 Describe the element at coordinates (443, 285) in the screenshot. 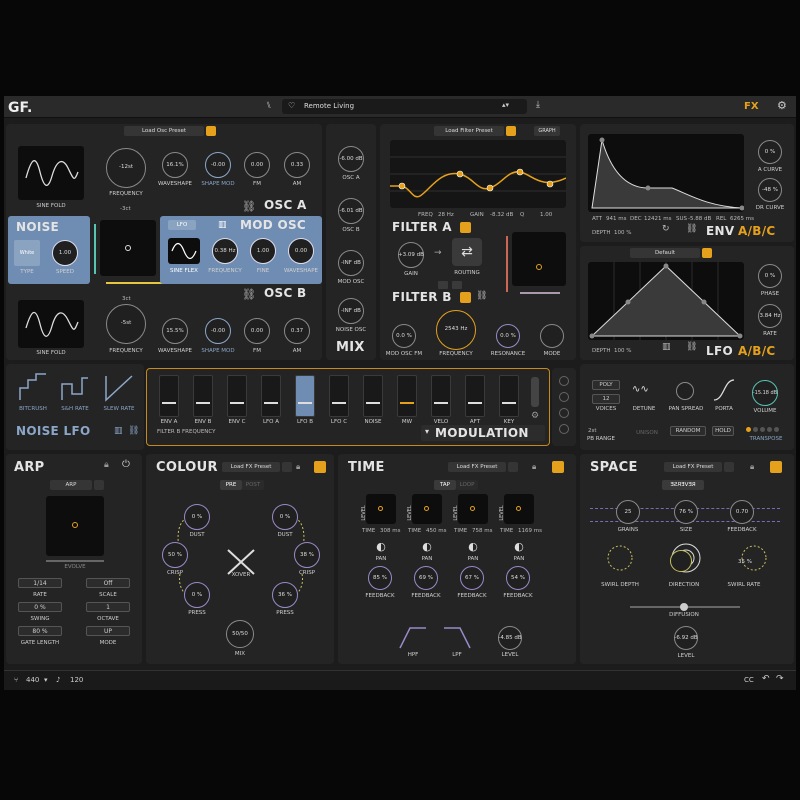

I see `filter-option-button` at that location.